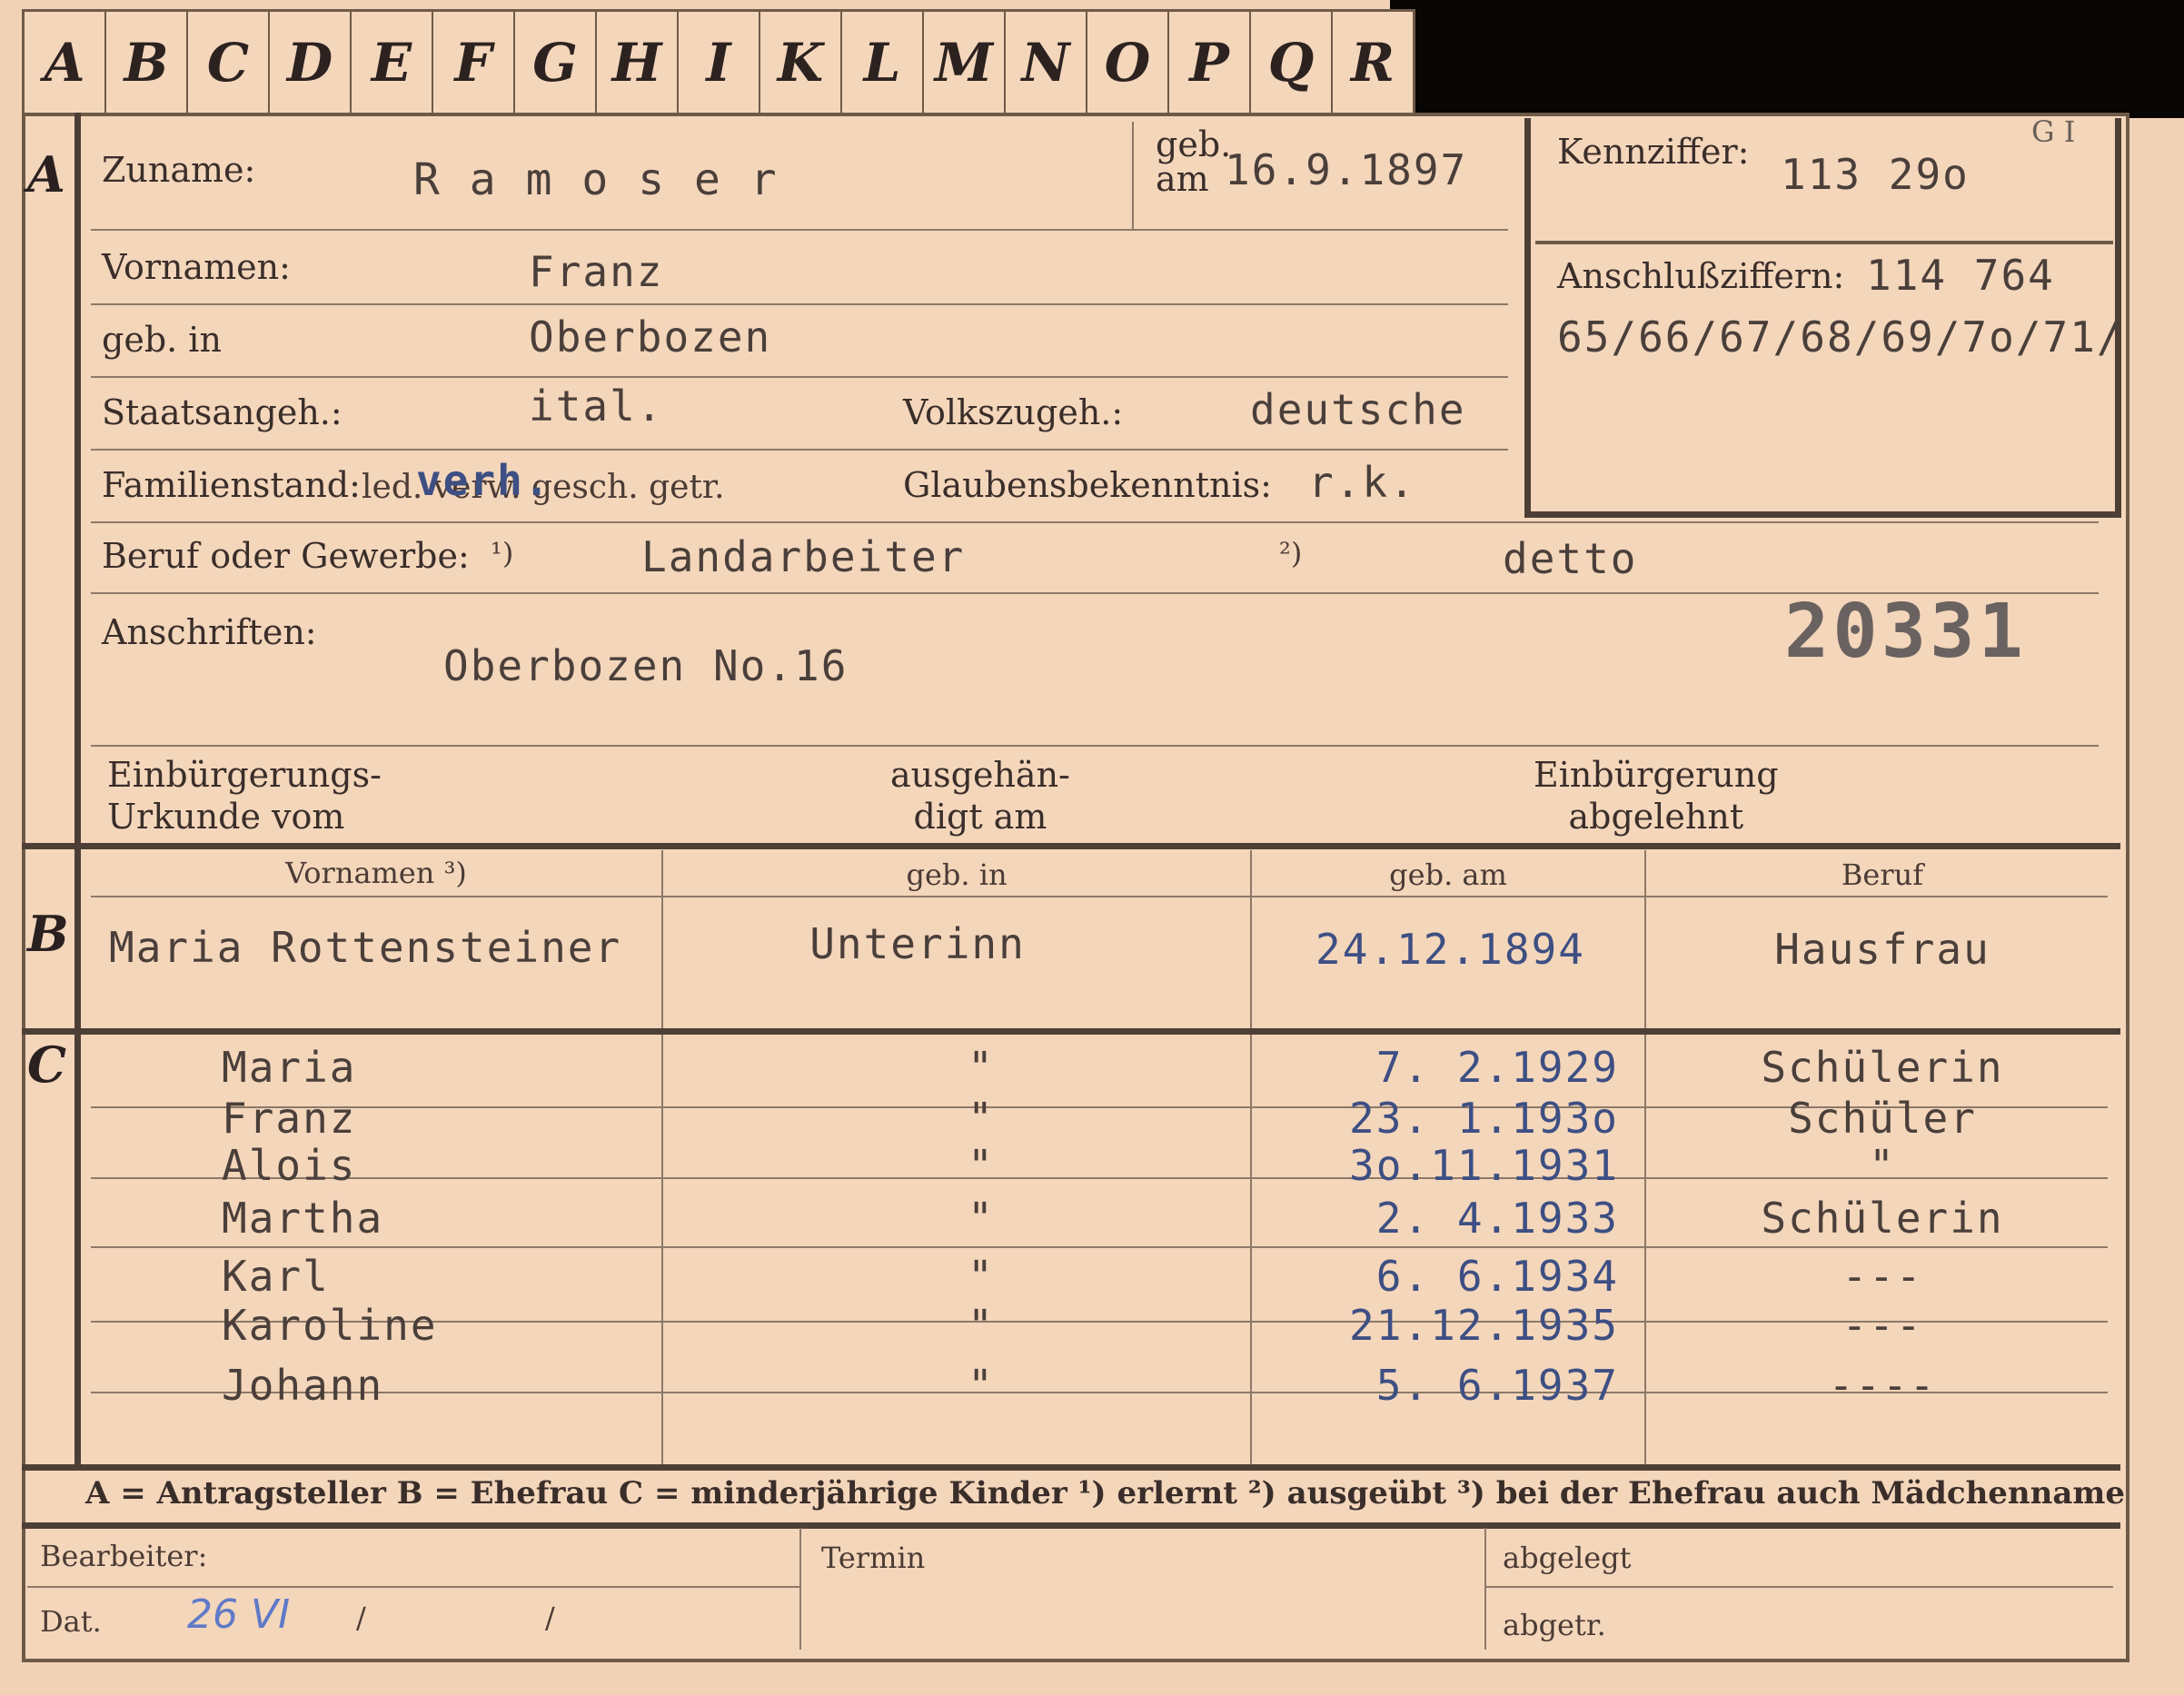 This screenshot has height=1695, width=2184. I want to click on child-geb-am: 21.12.1935, so click(1484, 1325).